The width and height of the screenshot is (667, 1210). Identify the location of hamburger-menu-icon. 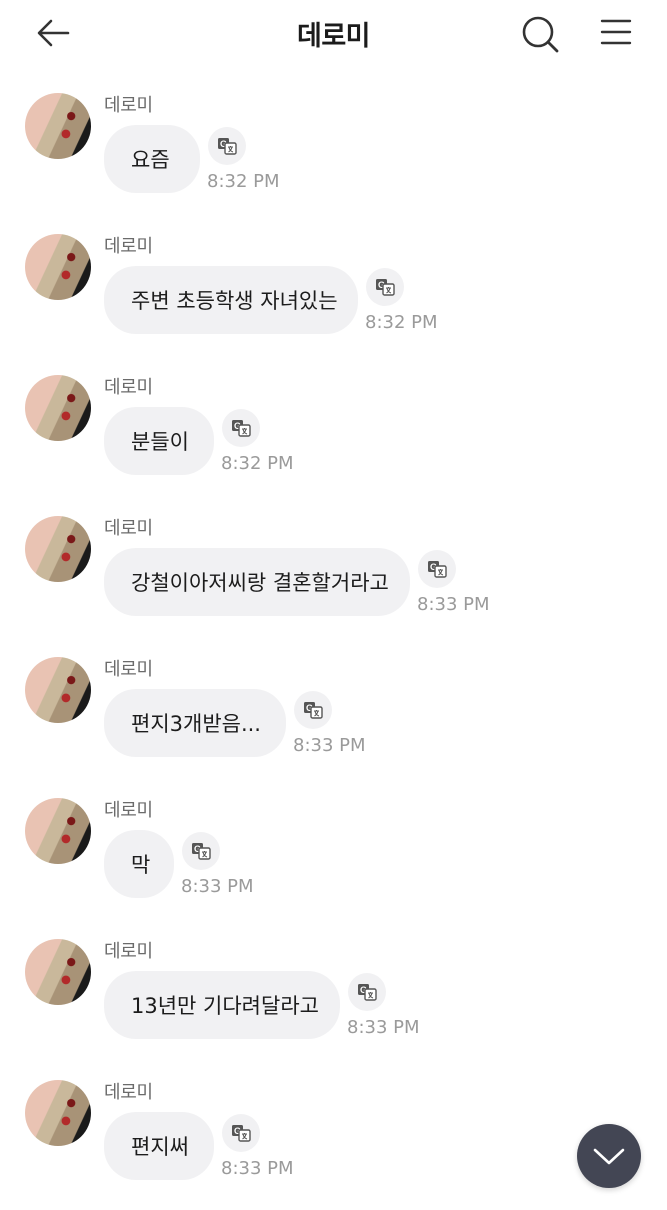
(616, 32).